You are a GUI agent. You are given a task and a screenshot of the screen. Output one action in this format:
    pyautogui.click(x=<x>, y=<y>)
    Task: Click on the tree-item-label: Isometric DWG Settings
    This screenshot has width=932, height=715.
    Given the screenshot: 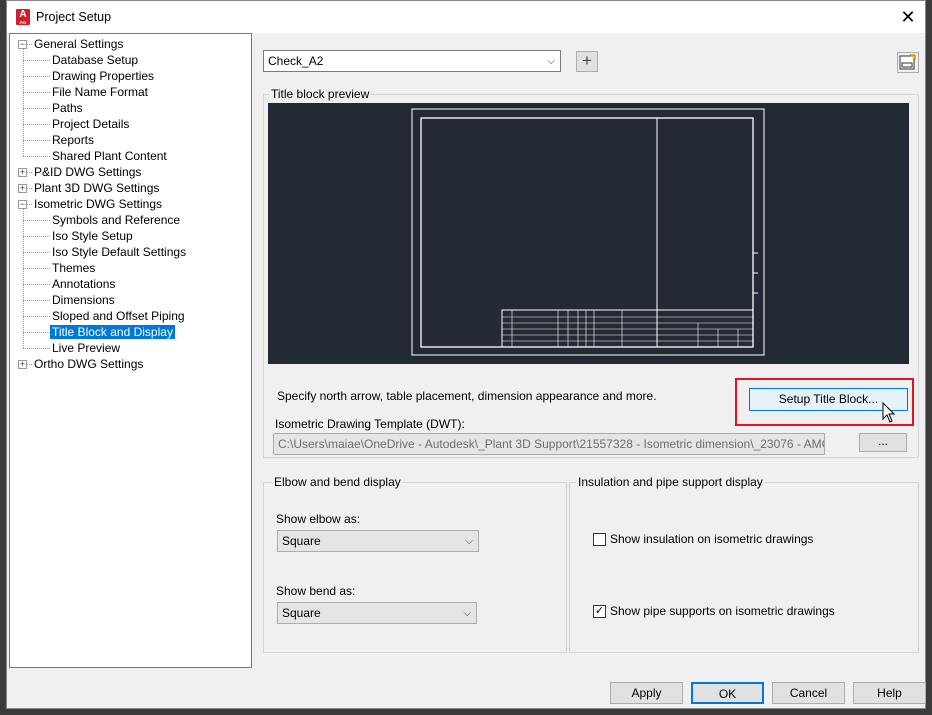 What is the action you would take?
    pyautogui.click(x=98, y=204)
    